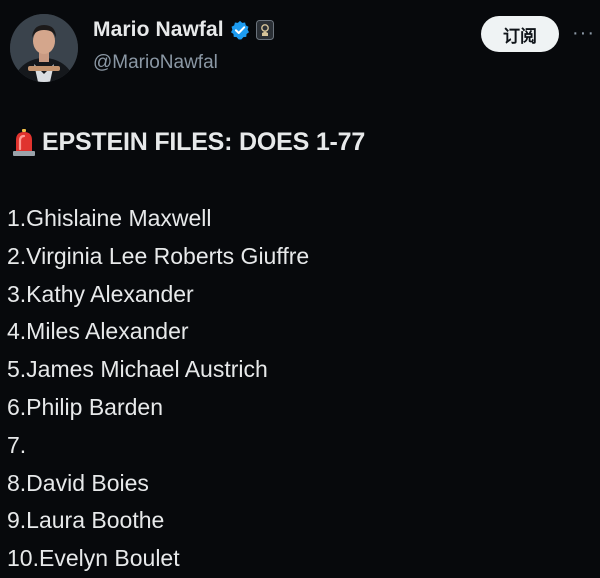 The image size is (600, 578). I want to click on avatar, so click(44, 48).